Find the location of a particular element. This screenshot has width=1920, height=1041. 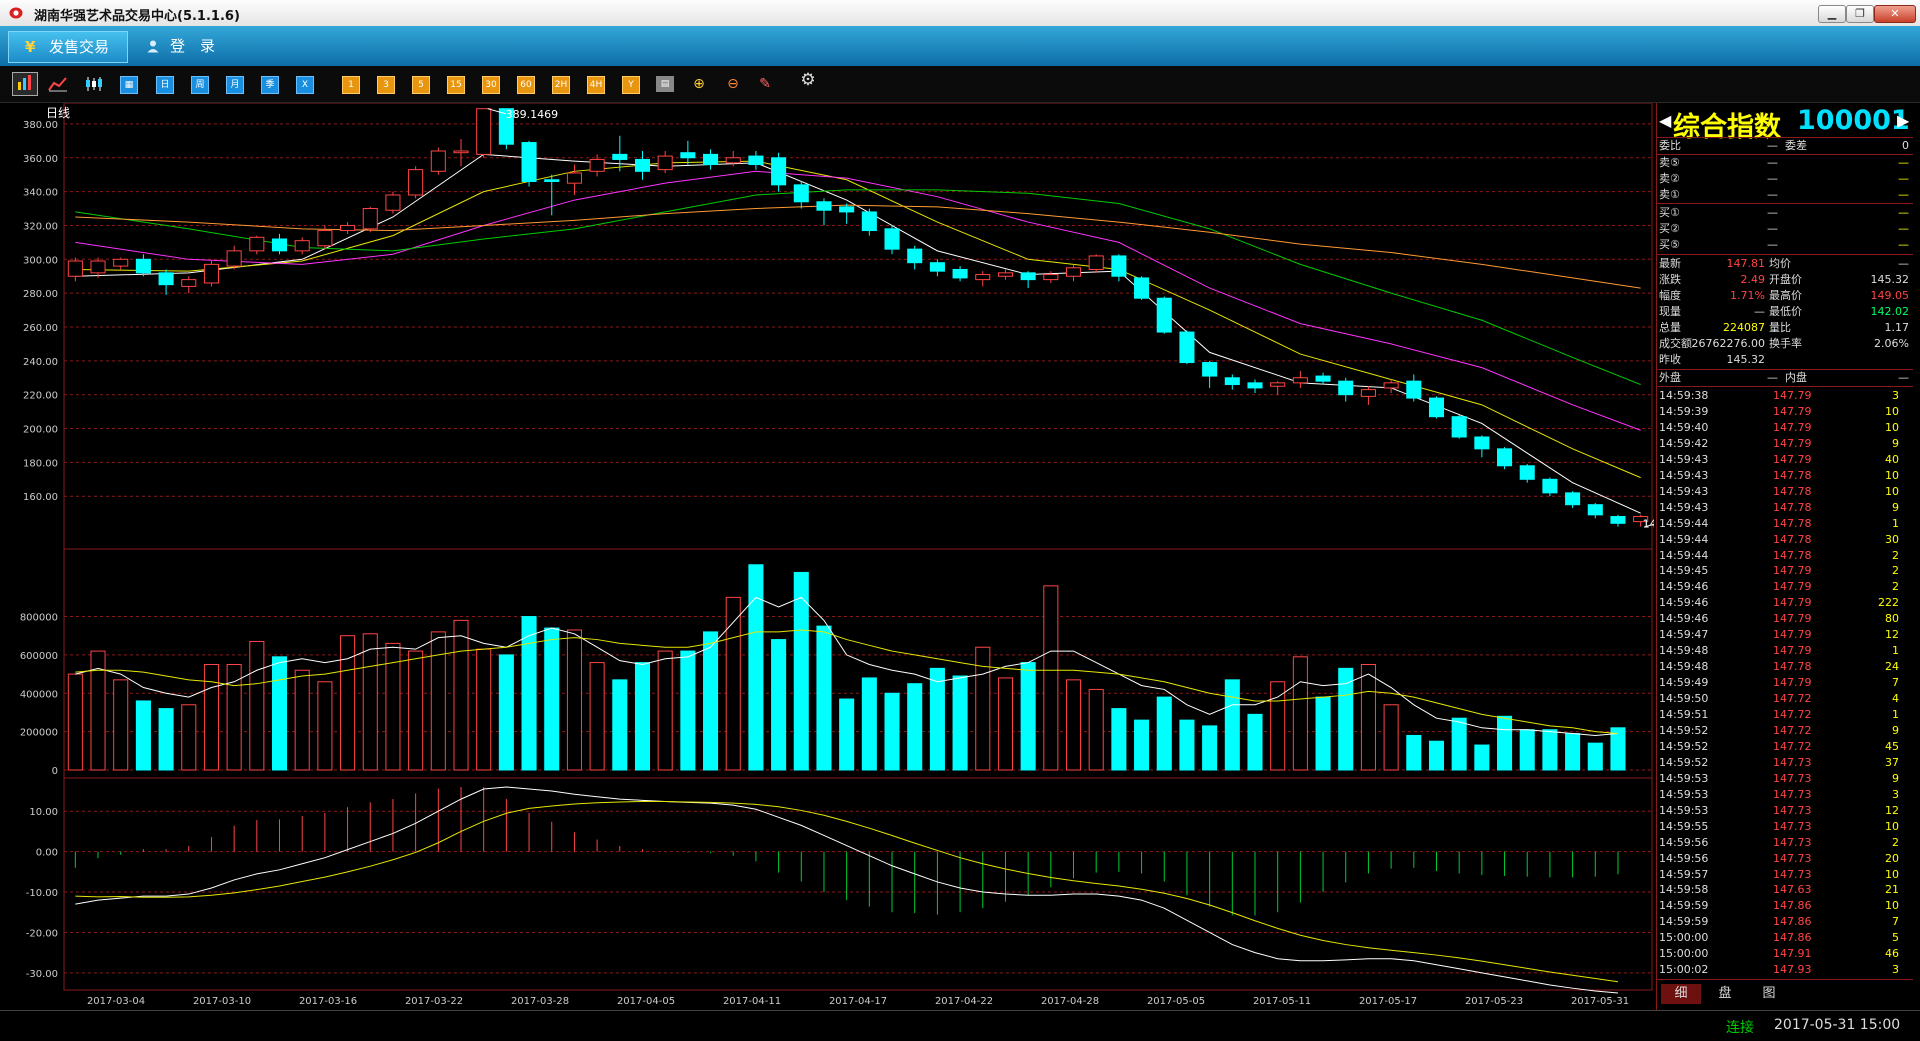

minimize-button: ▁ is located at coordinates (1832, 14).